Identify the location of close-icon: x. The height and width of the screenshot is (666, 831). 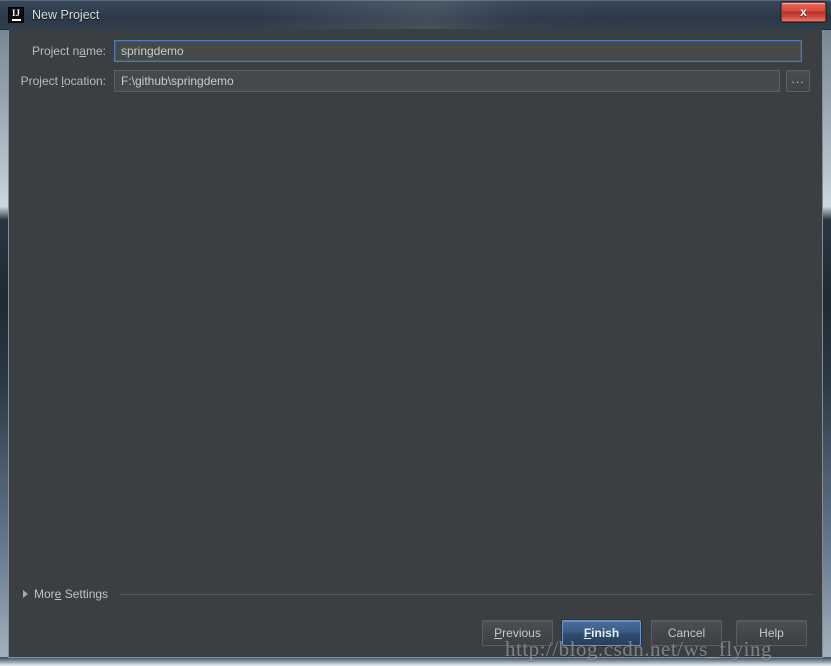
(803, 12).